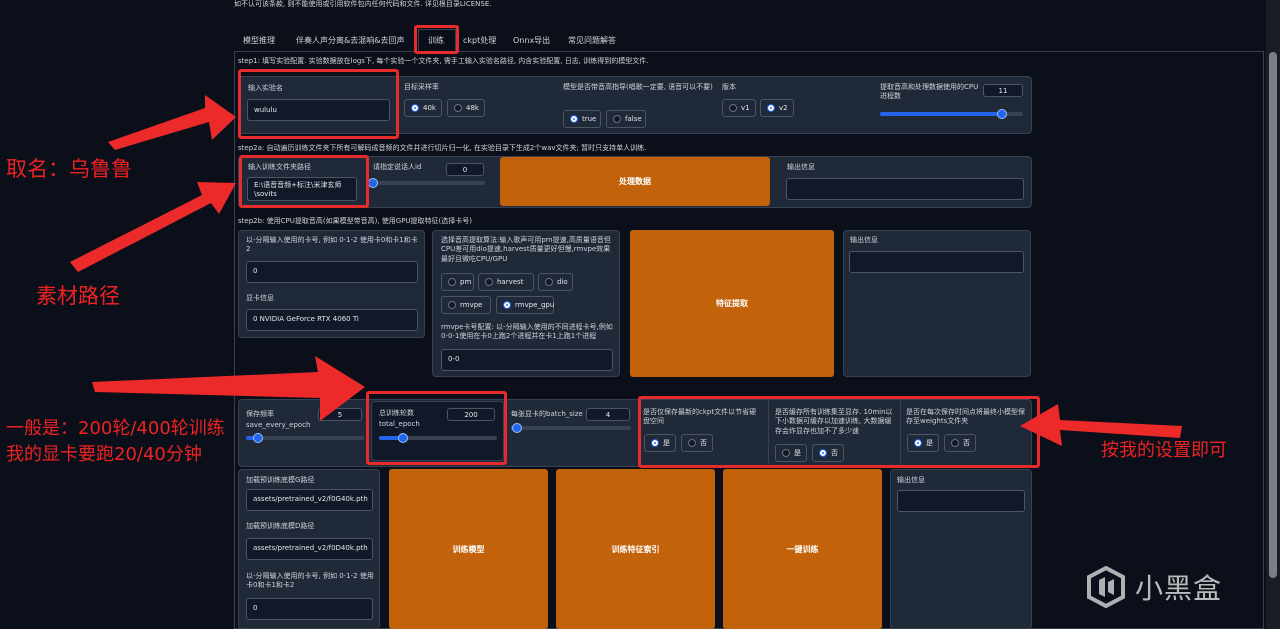  Describe the element at coordinates (1106, 587) in the screenshot. I see `heybox-logo-icon` at that location.